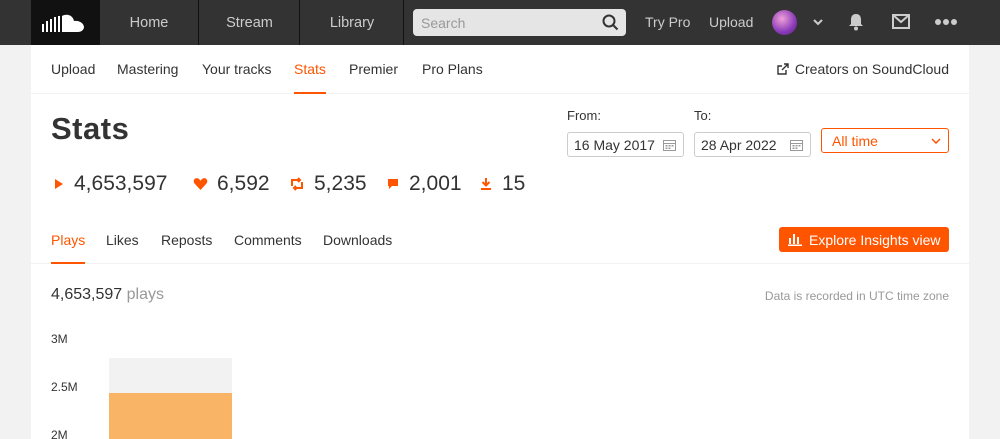 The width and height of the screenshot is (1000, 439). What do you see at coordinates (731, 22) in the screenshot?
I see `upload-link: Upload` at bounding box center [731, 22].